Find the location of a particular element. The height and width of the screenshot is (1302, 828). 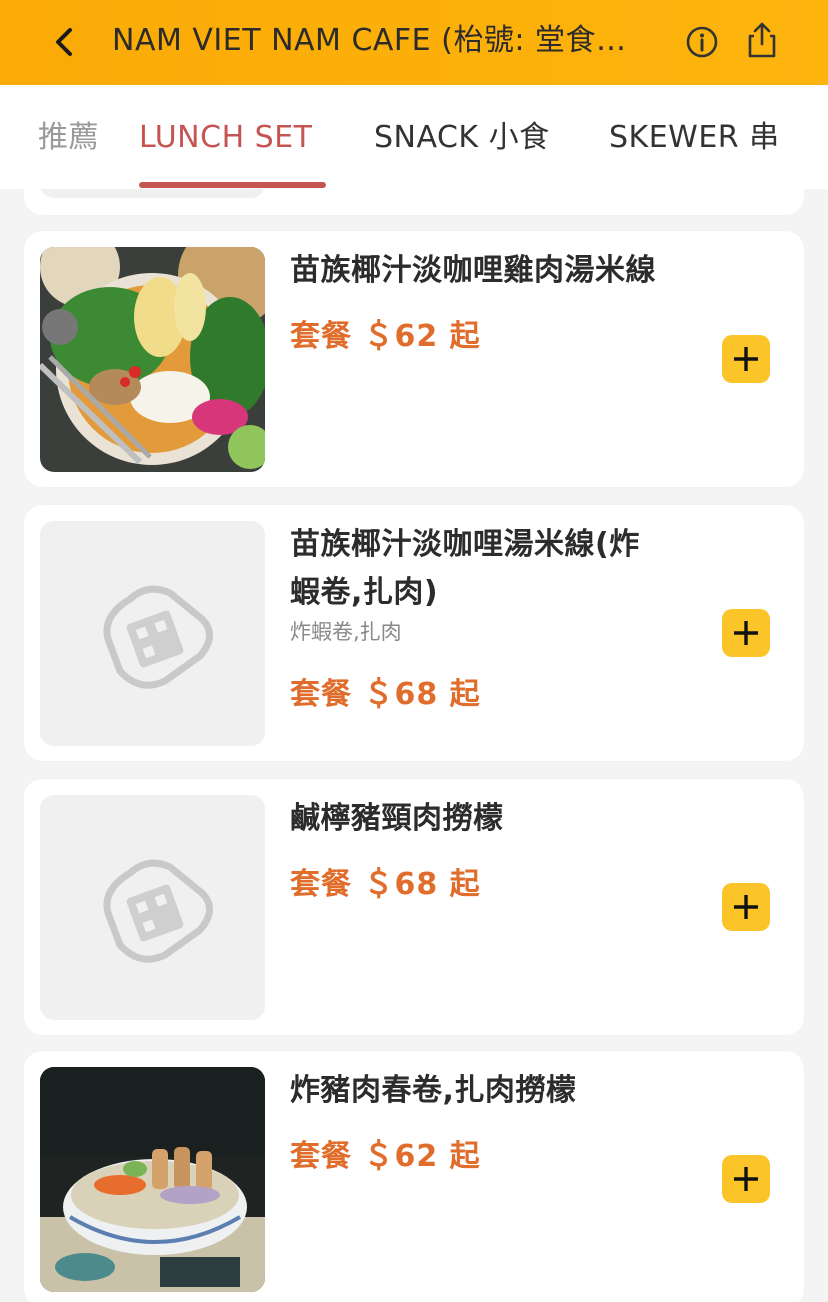

item-name: 鹹檸豬頸肉撈檬 is located at coordinates (397, 818).